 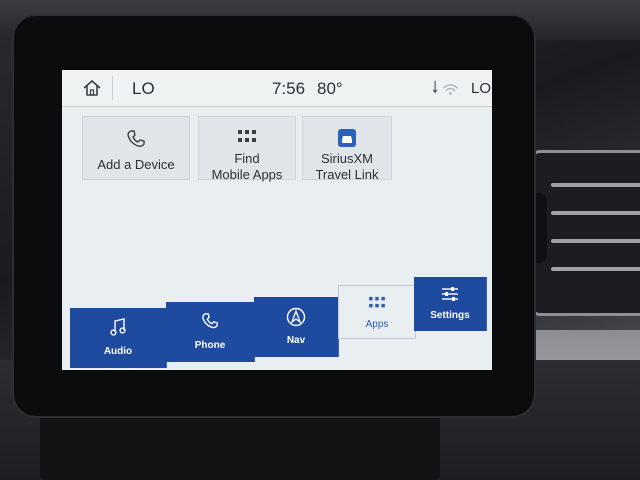 I want to click on app-find-mobile-apps: Find Mobile Apps, so click(x=247, y=149).